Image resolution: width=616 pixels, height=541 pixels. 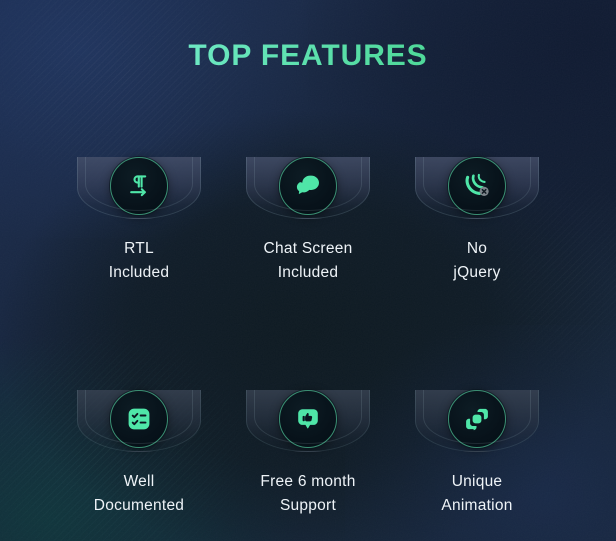 I want to click on chat-bubbles-icon, so click(x=308, y=186).